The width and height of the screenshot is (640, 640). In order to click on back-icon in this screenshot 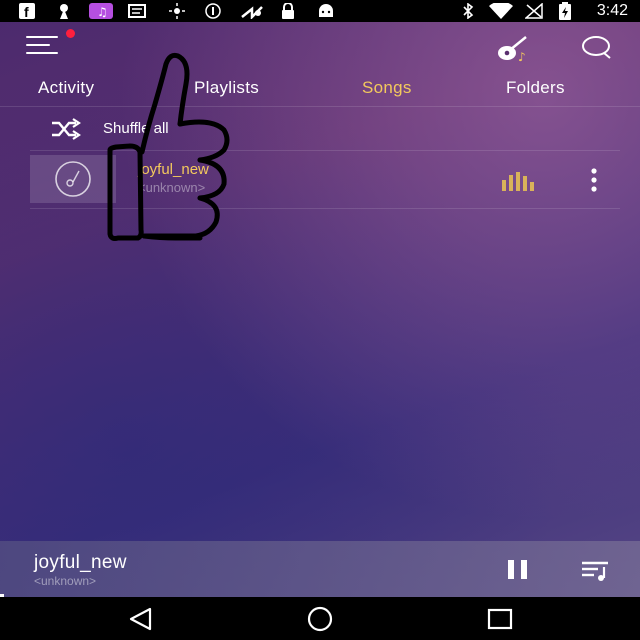, I will do `click(141, 619)`.